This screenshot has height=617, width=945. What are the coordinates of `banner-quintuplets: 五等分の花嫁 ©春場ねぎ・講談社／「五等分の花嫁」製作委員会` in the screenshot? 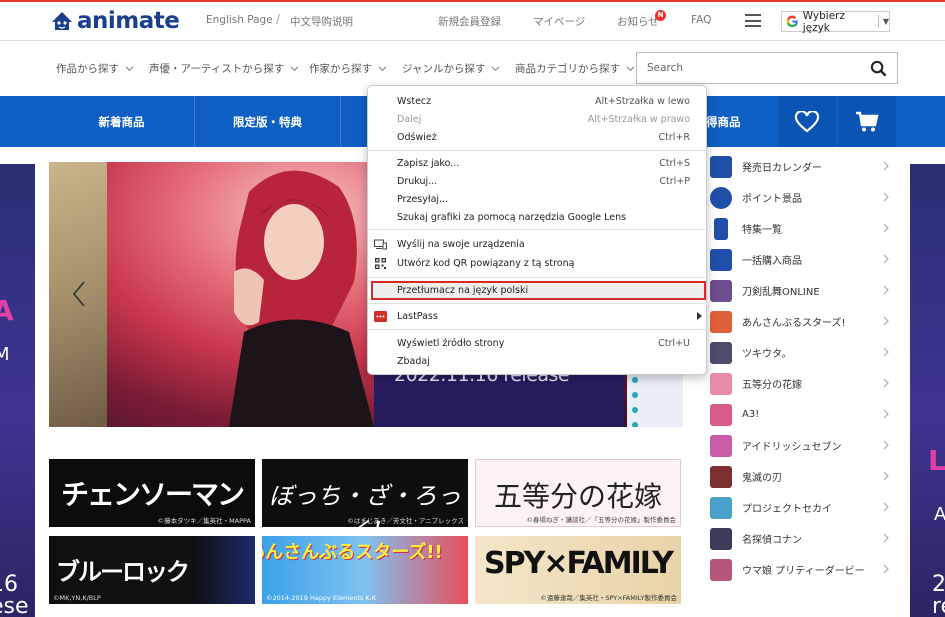 It's located at (578, 493).